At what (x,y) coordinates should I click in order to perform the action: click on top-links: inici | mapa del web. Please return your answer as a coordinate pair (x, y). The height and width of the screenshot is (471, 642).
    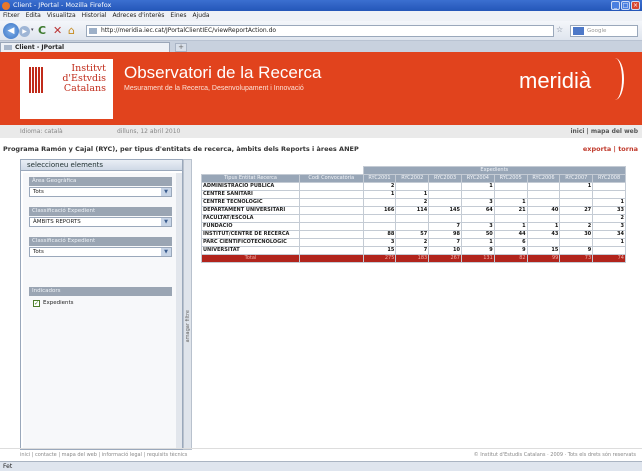
    Looking at the image, I should click on (604, 131).